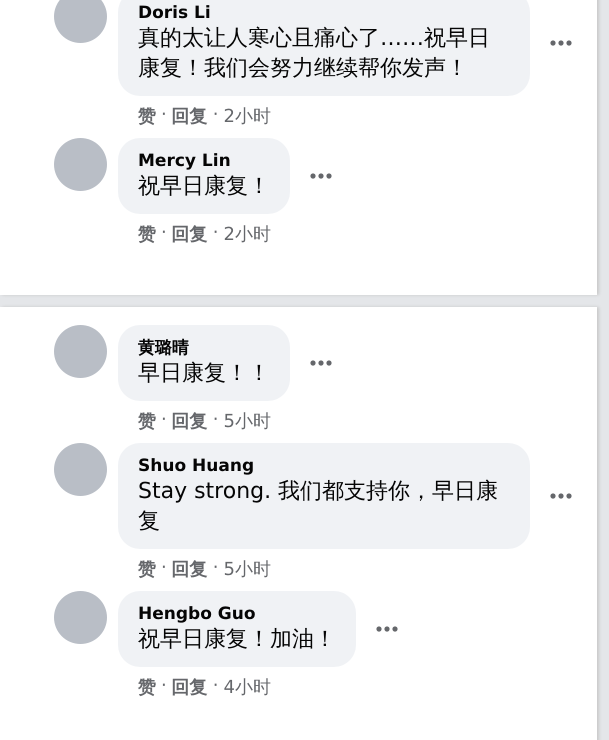  What do you see at coordinates (324, 13) in the screenshot?
I see `commenter-name: Doris Li` at bounding box center [324, 13].